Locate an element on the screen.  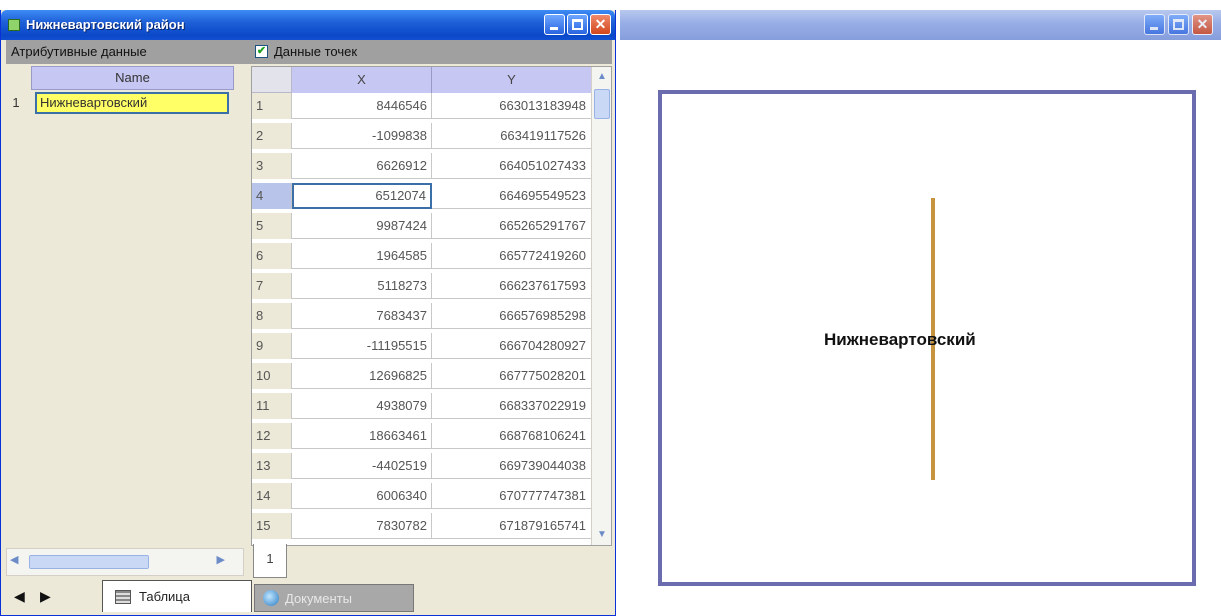
x-cell: 6512074 is located at coordinates (362, 196).